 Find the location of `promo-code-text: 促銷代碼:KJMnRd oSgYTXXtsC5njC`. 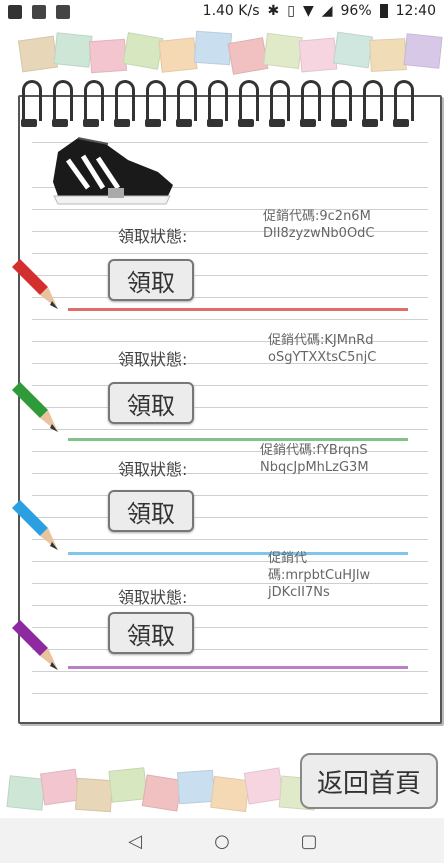

promo-code-text: 促銷代碼:KJMnRd oSgYTXXtsC5njC is located at coordinates (322, 349).